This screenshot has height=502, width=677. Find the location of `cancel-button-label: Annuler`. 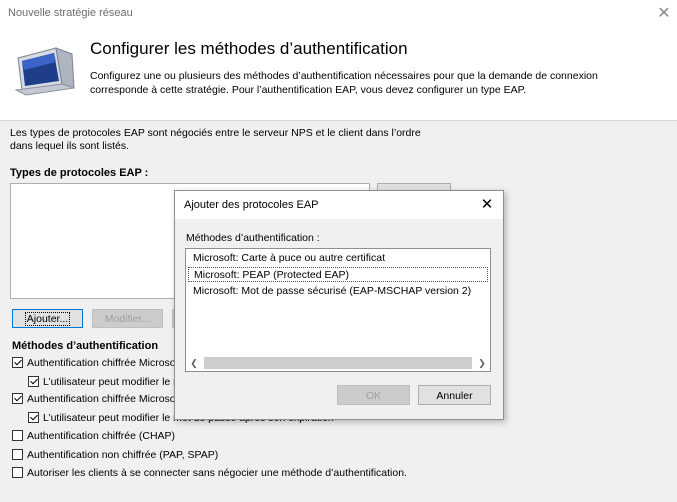

cancel-button-label: Annuler is located at coordinates (454, 396).